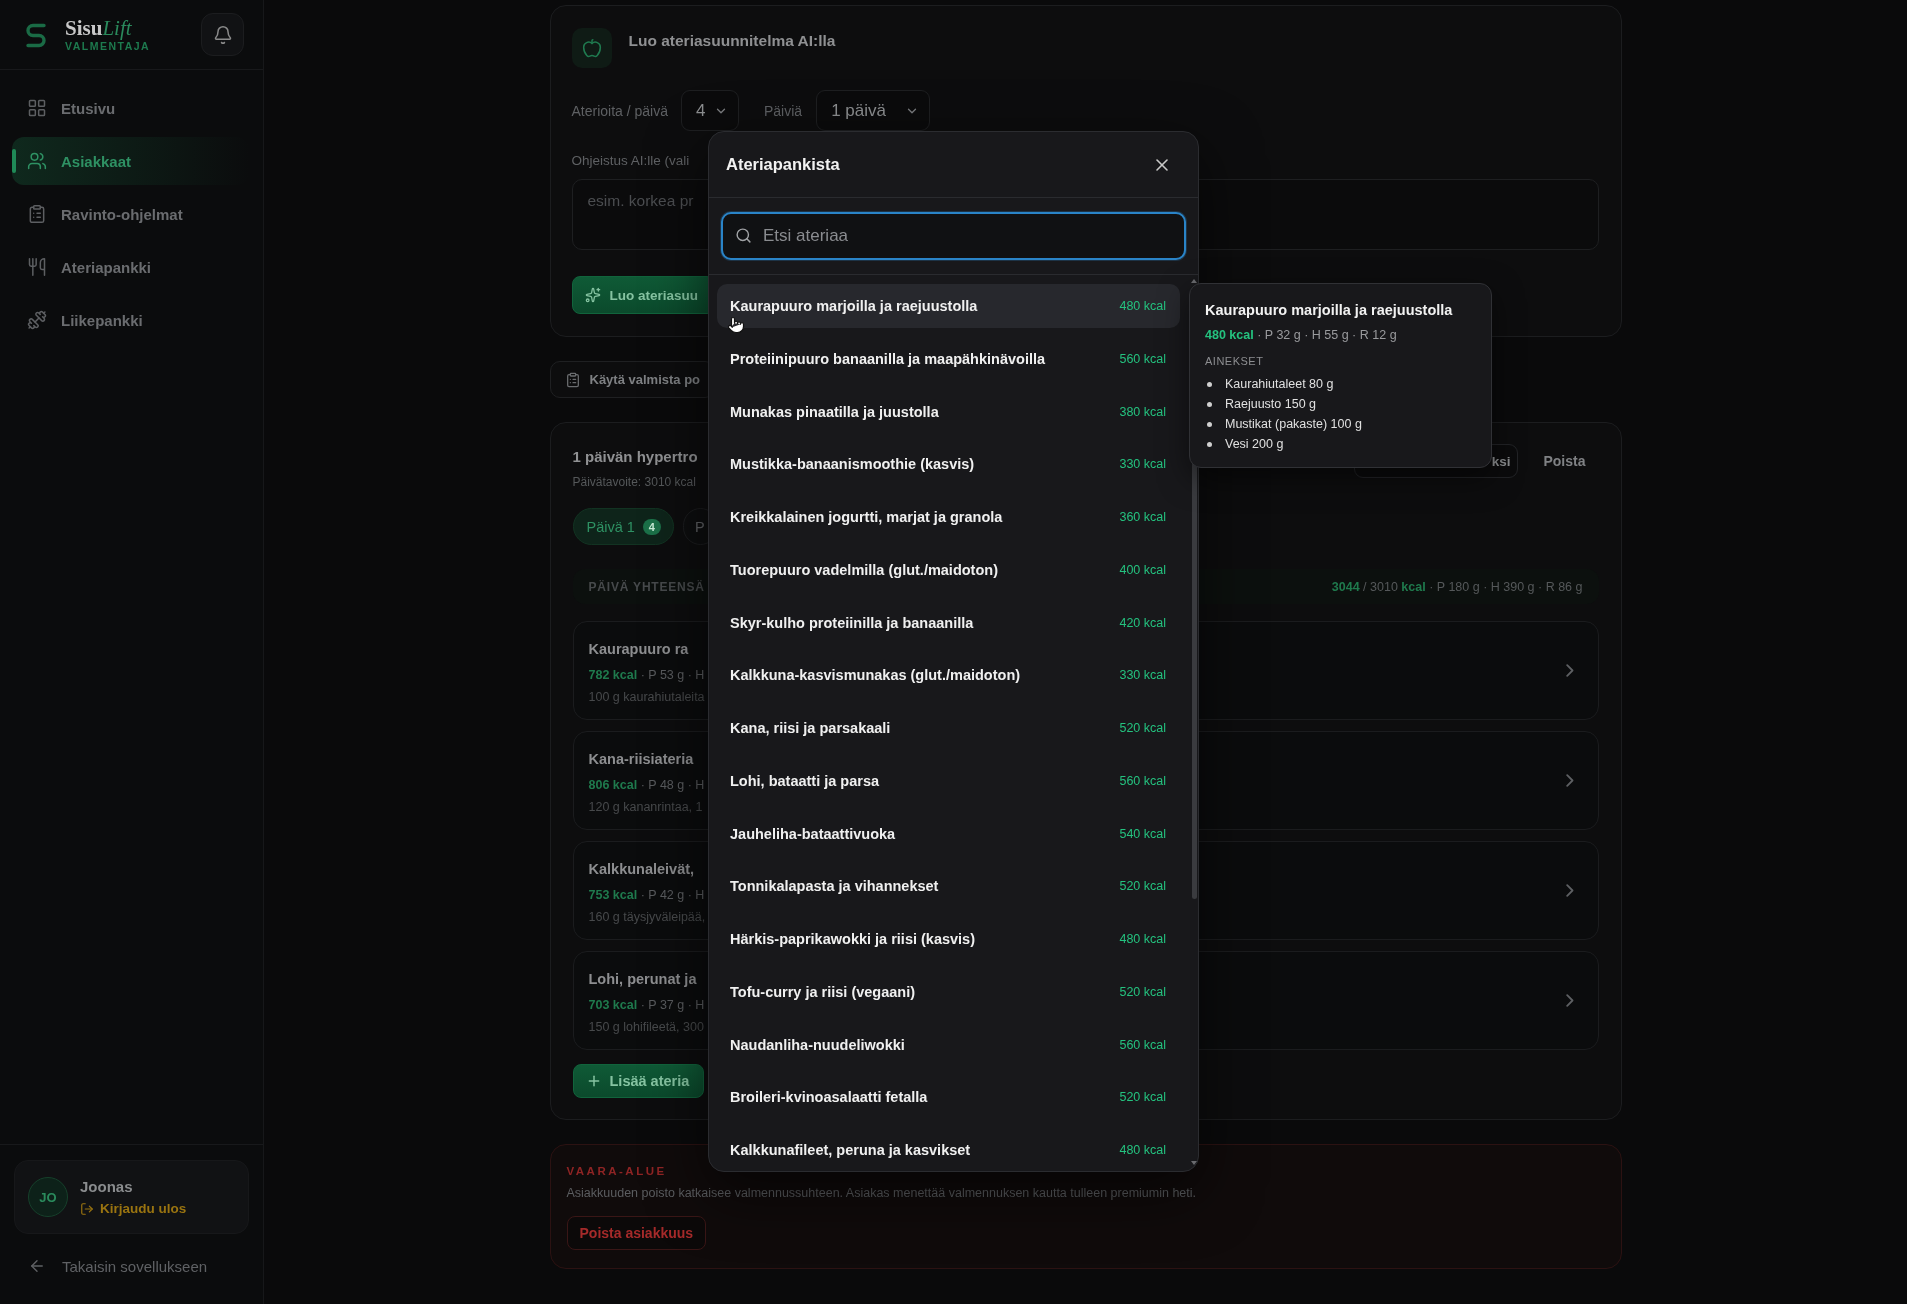 This screenshot has height=1304, width=1907. What do you see at coordinates (1142, 569) in the screenshot?
I see `kcal-value: 400 kcal` at bounding box center [1142, 569].